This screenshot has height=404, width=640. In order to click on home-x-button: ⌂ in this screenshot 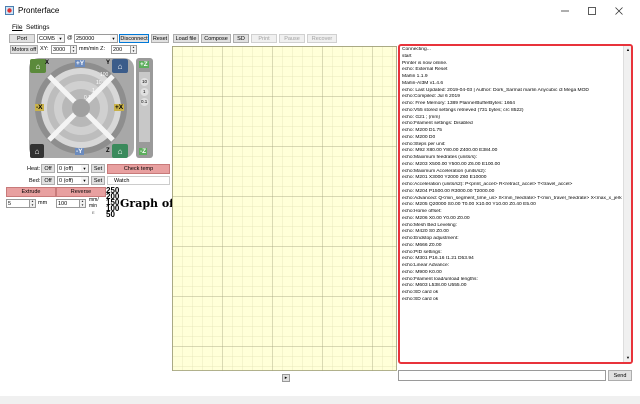, I will do `click(38, 66)`.